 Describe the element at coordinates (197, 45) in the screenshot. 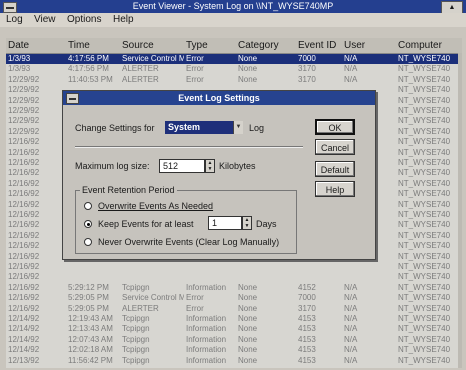

I see `column-header-type: Type` at that location.